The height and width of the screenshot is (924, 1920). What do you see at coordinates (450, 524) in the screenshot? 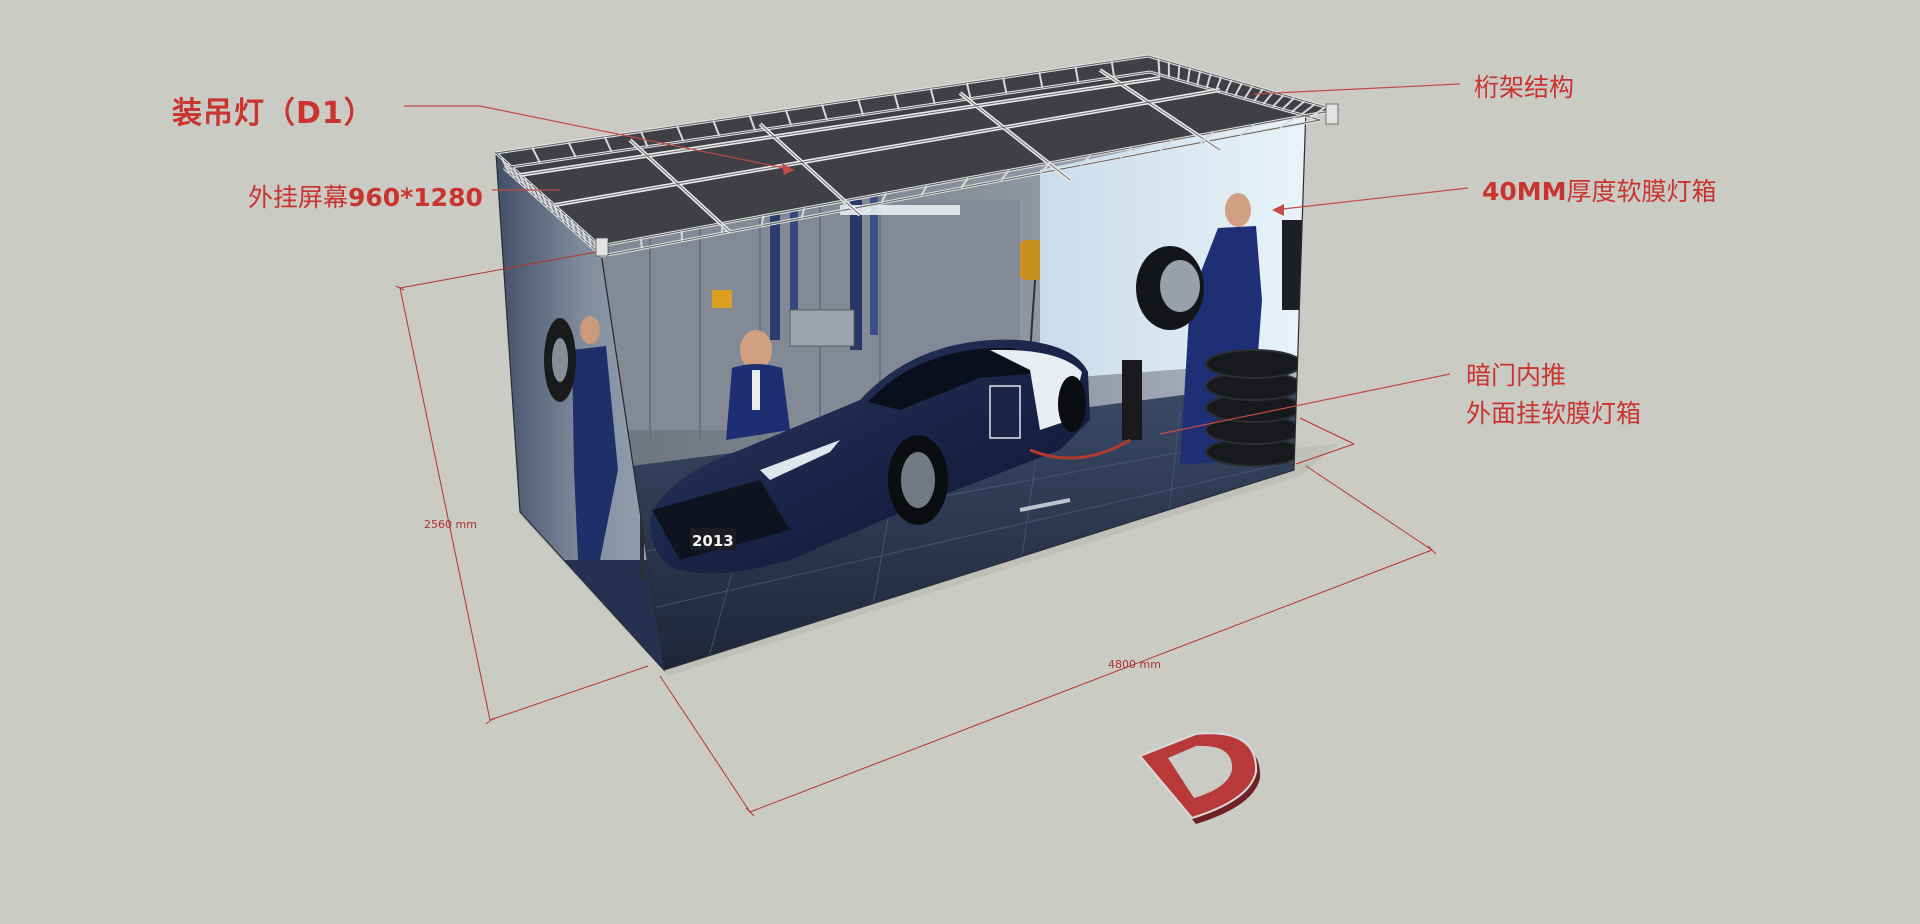
I see `height-dimension-text: 2560 mm` at bounding box center [450, 524].